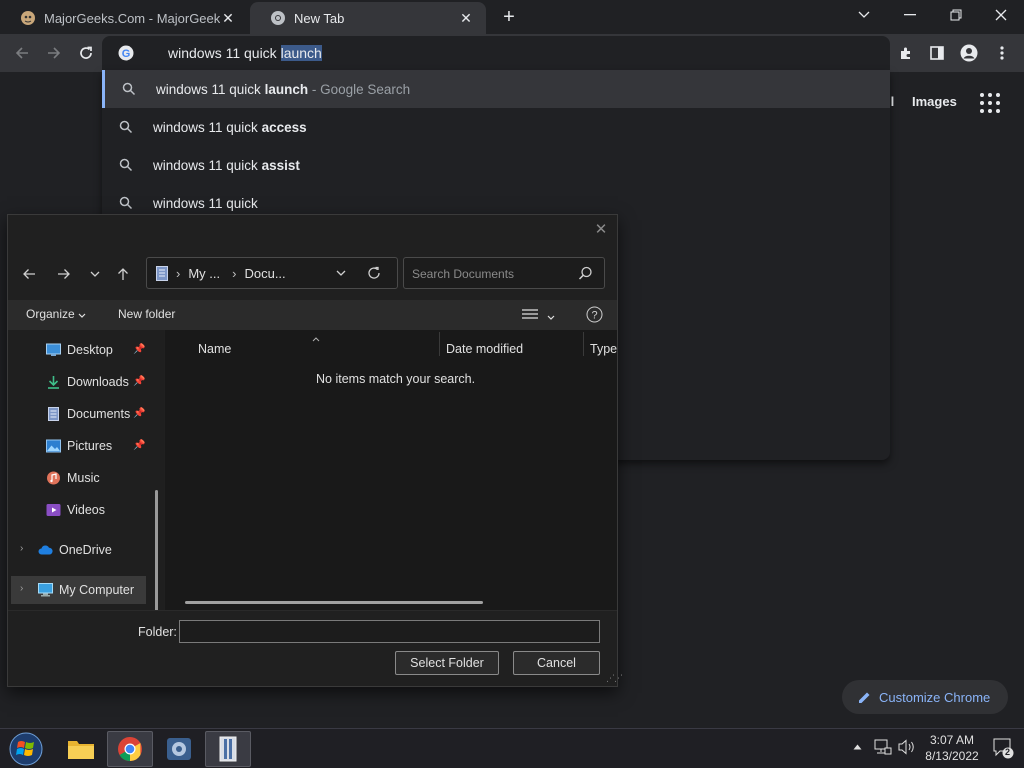  What do you see at coordinates (82, 315) in the screenshot?
I see `chevron-down-icon` at bounding box center [82, 315].